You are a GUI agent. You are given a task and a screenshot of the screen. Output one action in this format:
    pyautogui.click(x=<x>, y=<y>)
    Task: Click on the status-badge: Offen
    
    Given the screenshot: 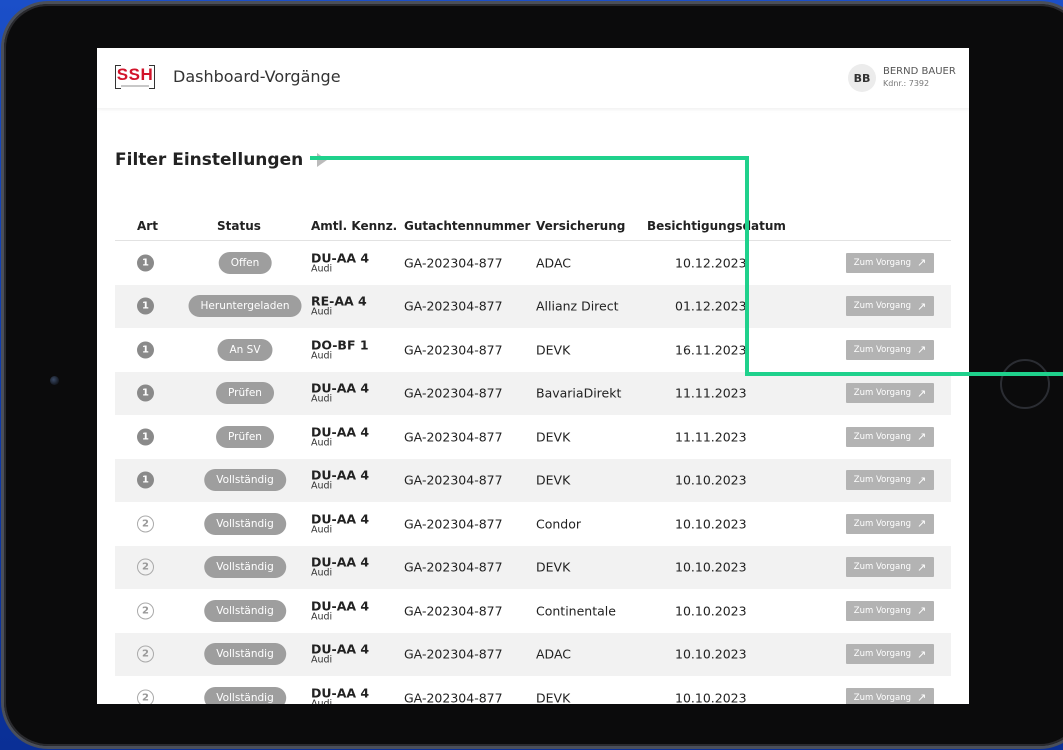 What is the action you would take?
    pyautogui.click(x=245, y=262)
    